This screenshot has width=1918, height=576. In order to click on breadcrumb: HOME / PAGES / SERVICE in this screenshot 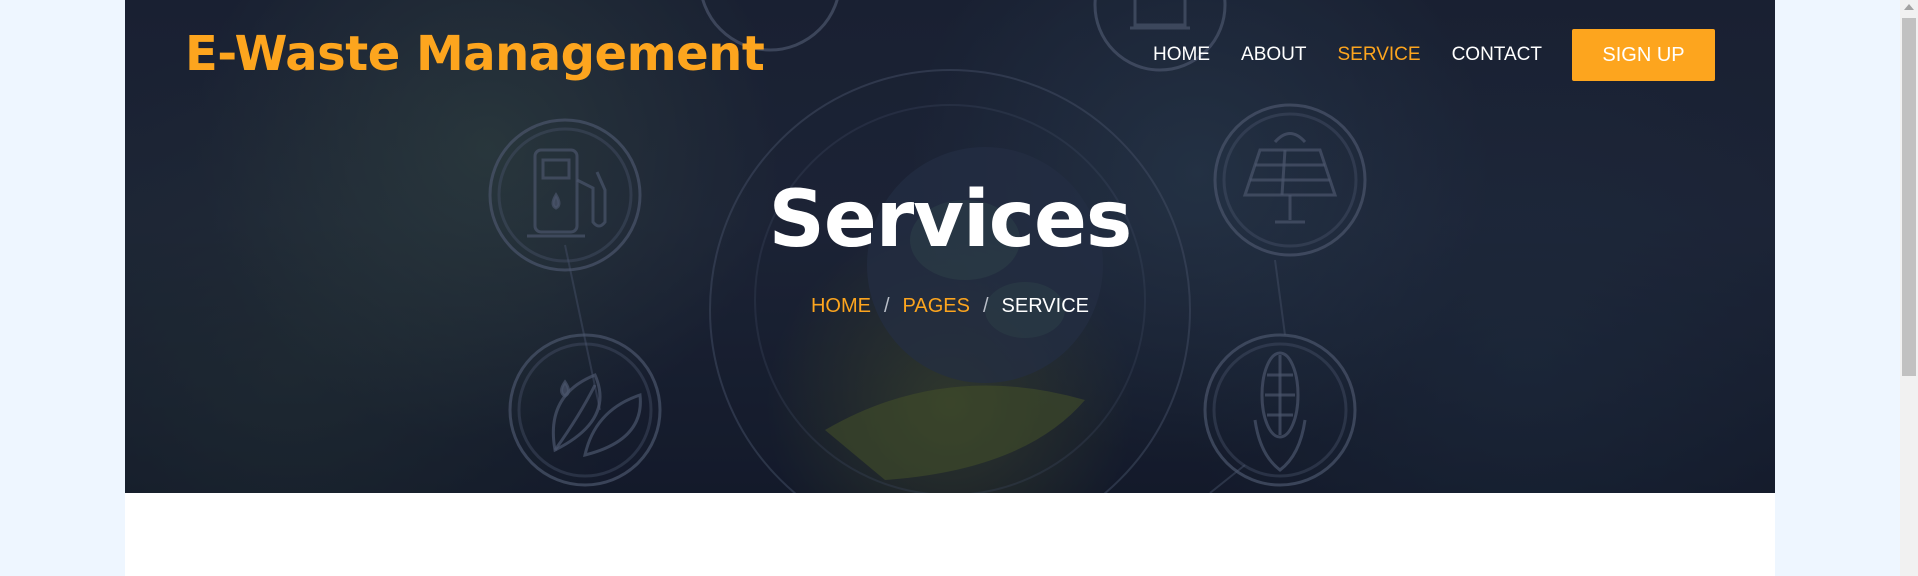, I will do `click(950, 306)`.